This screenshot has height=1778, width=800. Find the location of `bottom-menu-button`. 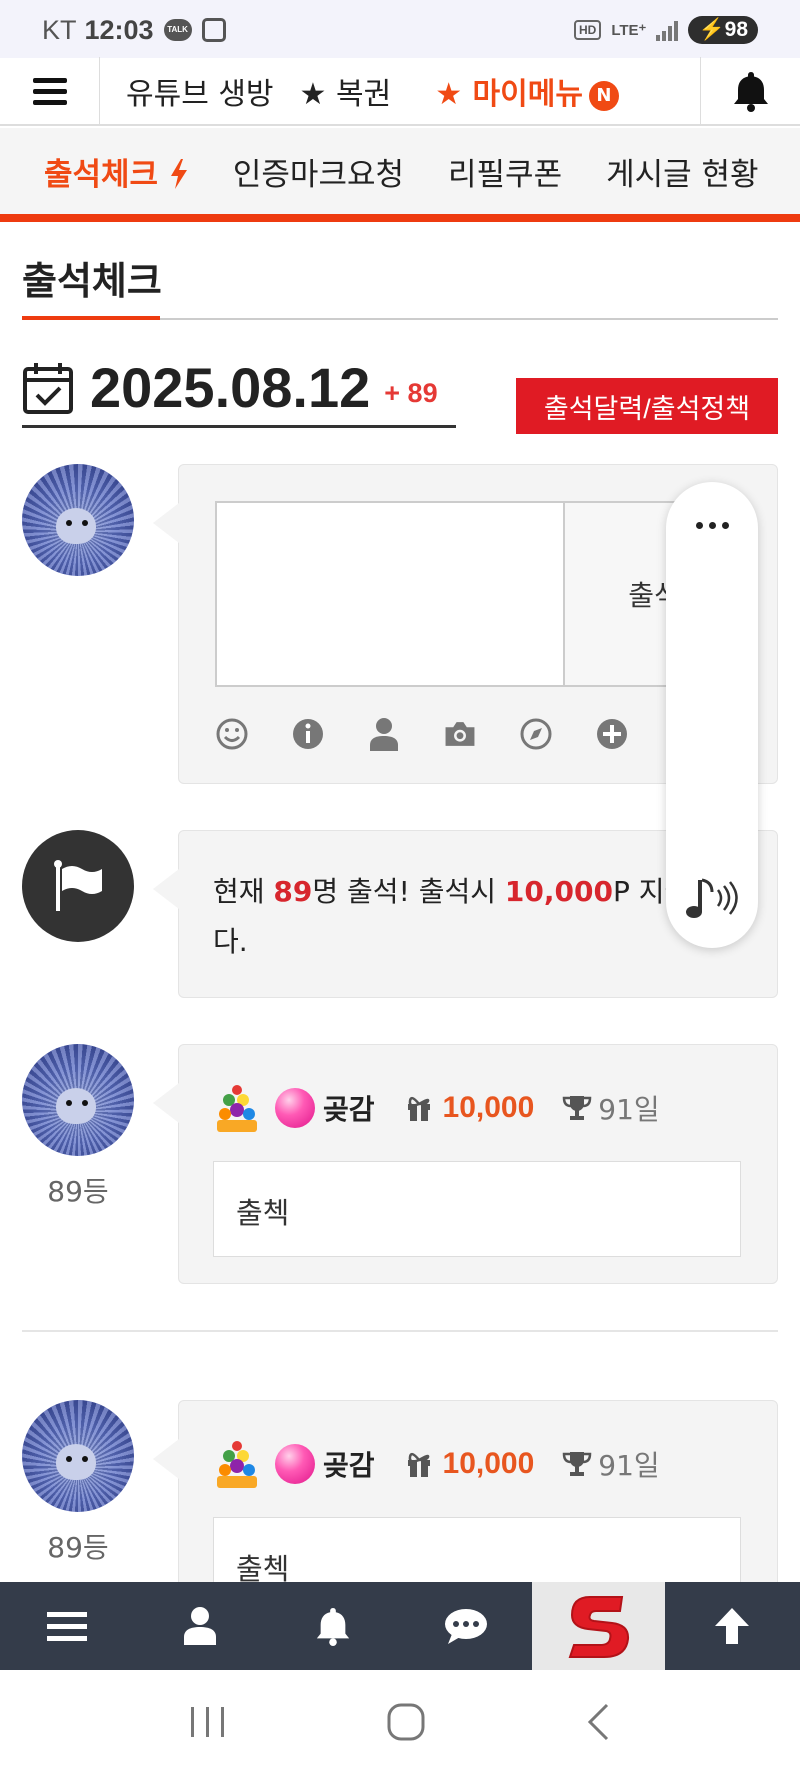

bottom-menu-button is located at coordinates (66, 1626).